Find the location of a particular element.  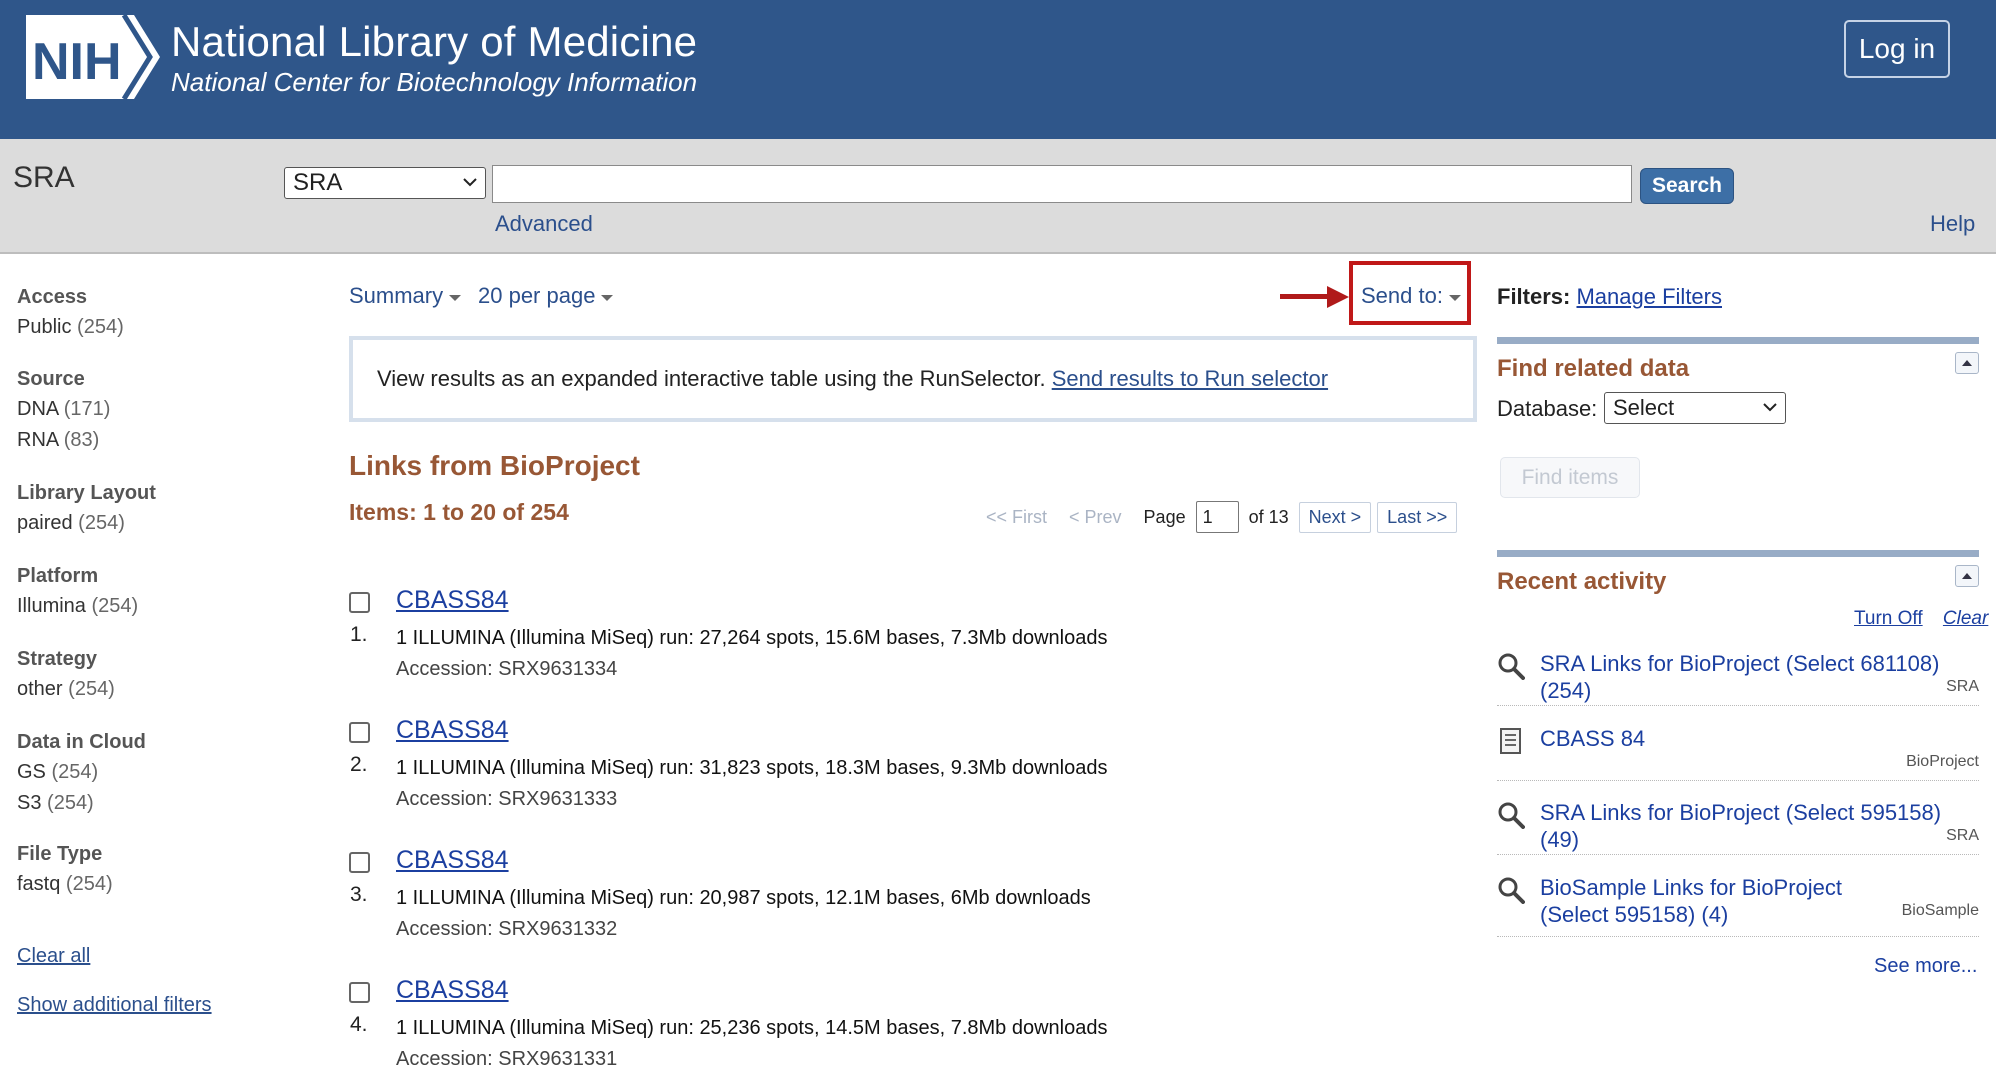

filter-group-platform: Platform Illumina (254) is located at coordinates (167, 593).